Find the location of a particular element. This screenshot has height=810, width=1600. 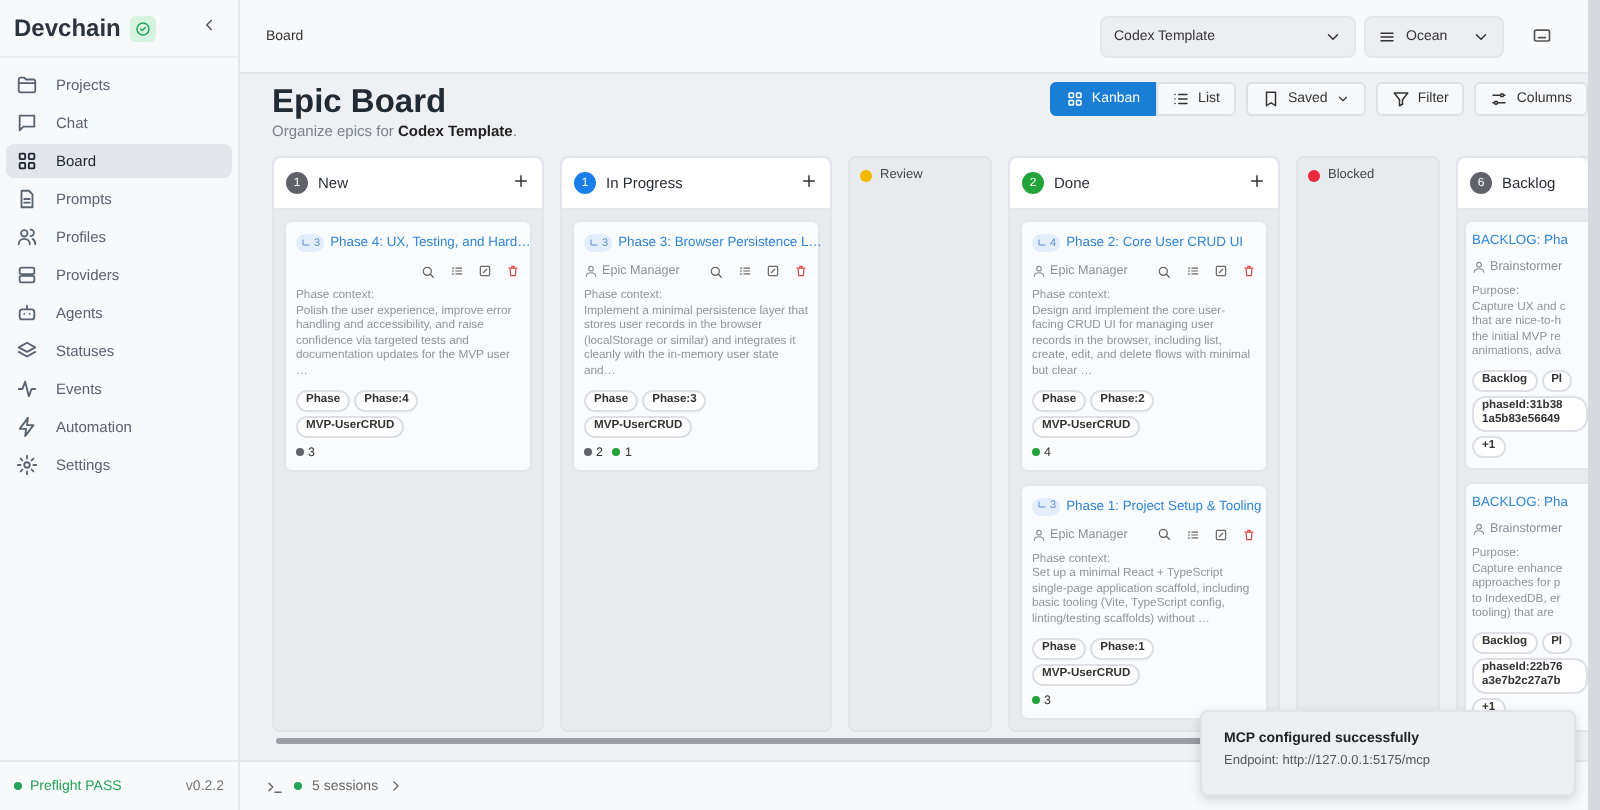

terminal-icon is located at coordinates (275, 786).